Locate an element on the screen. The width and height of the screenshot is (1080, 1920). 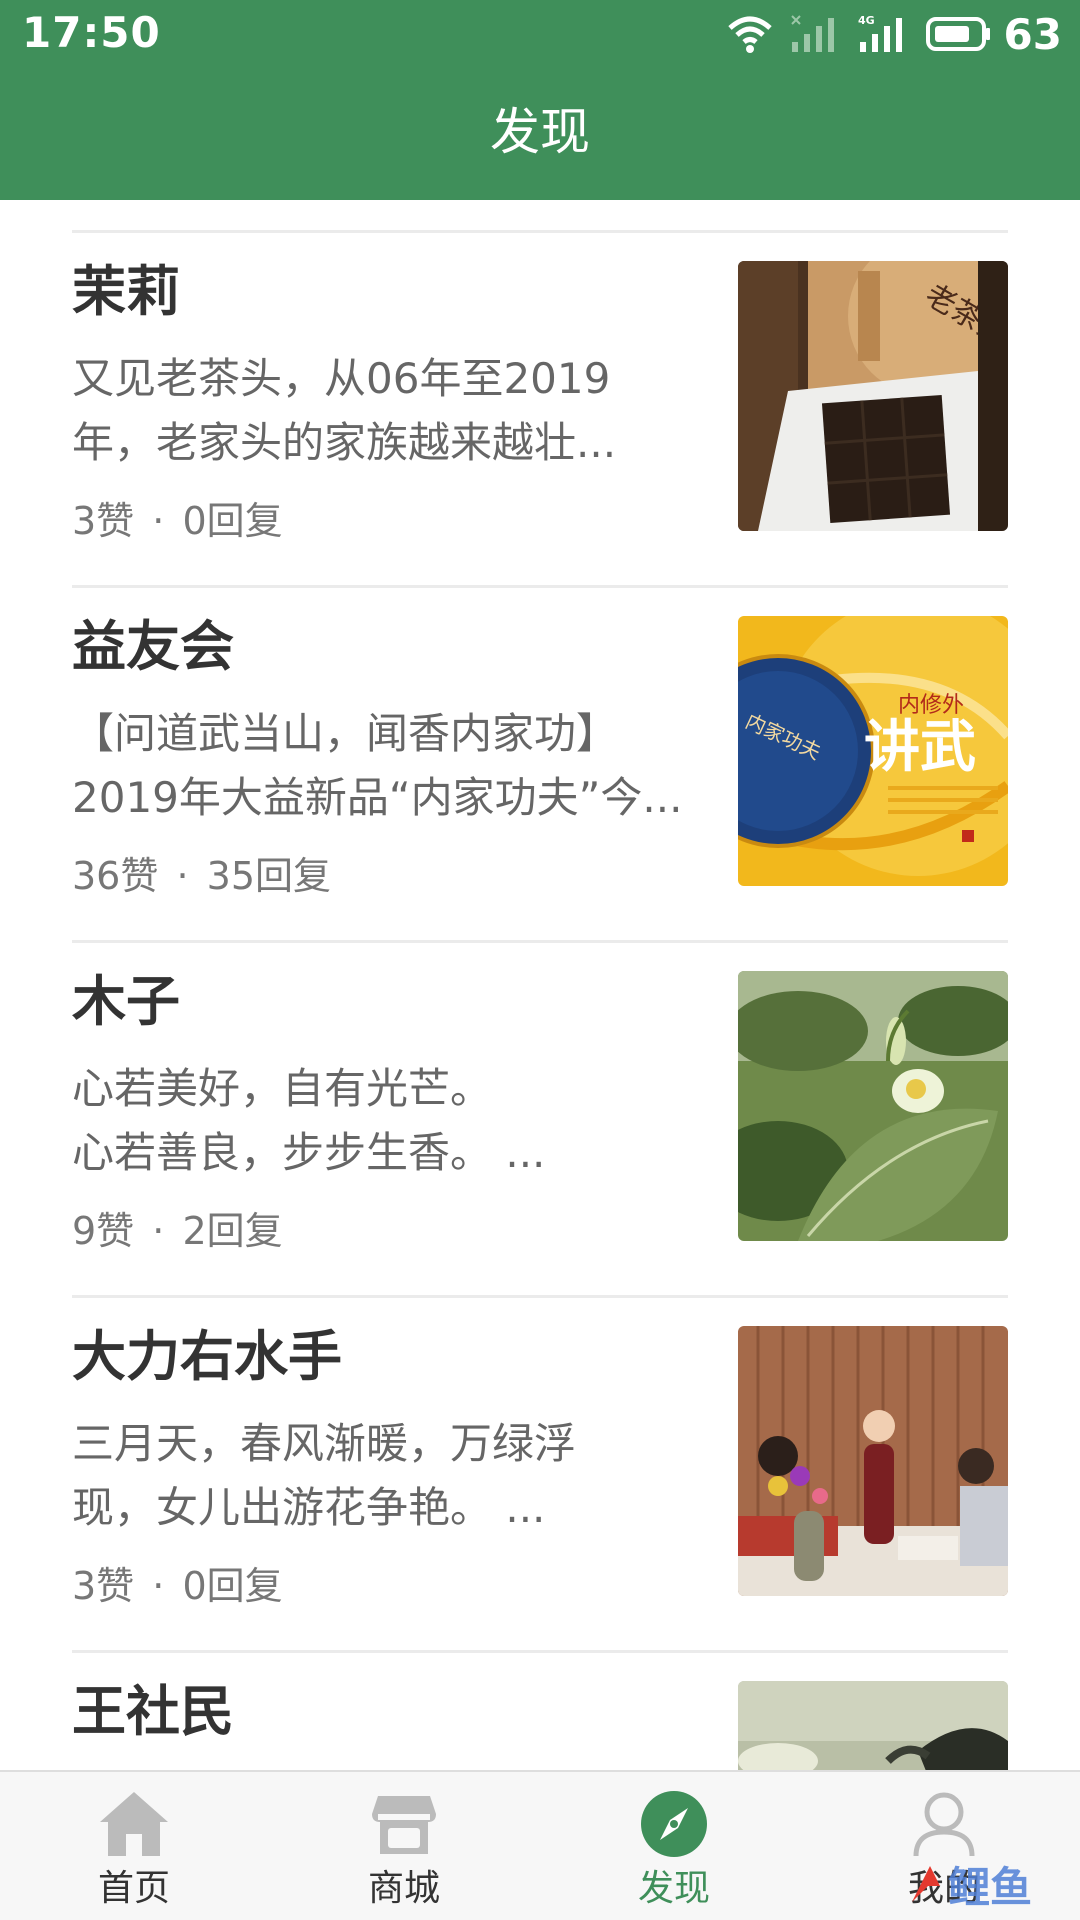
feed-post: 王社民 is located at coordinates (540, 1710).